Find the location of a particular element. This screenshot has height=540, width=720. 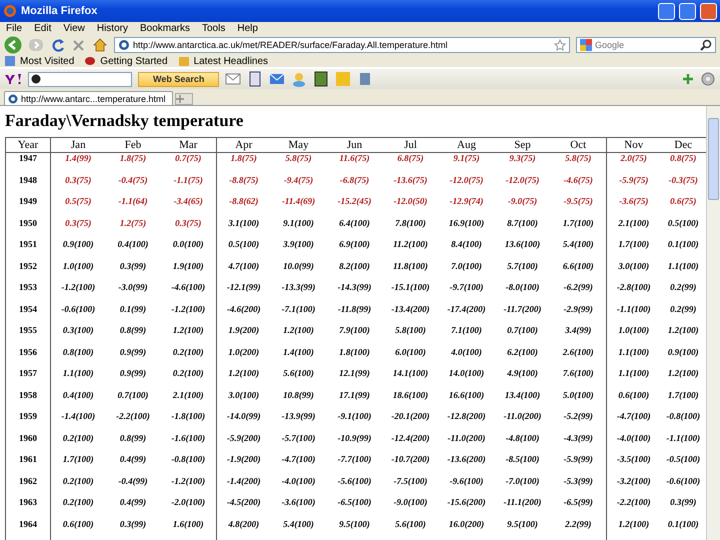

bookmark-link: Getting Started is located at coordinates (134, 61).